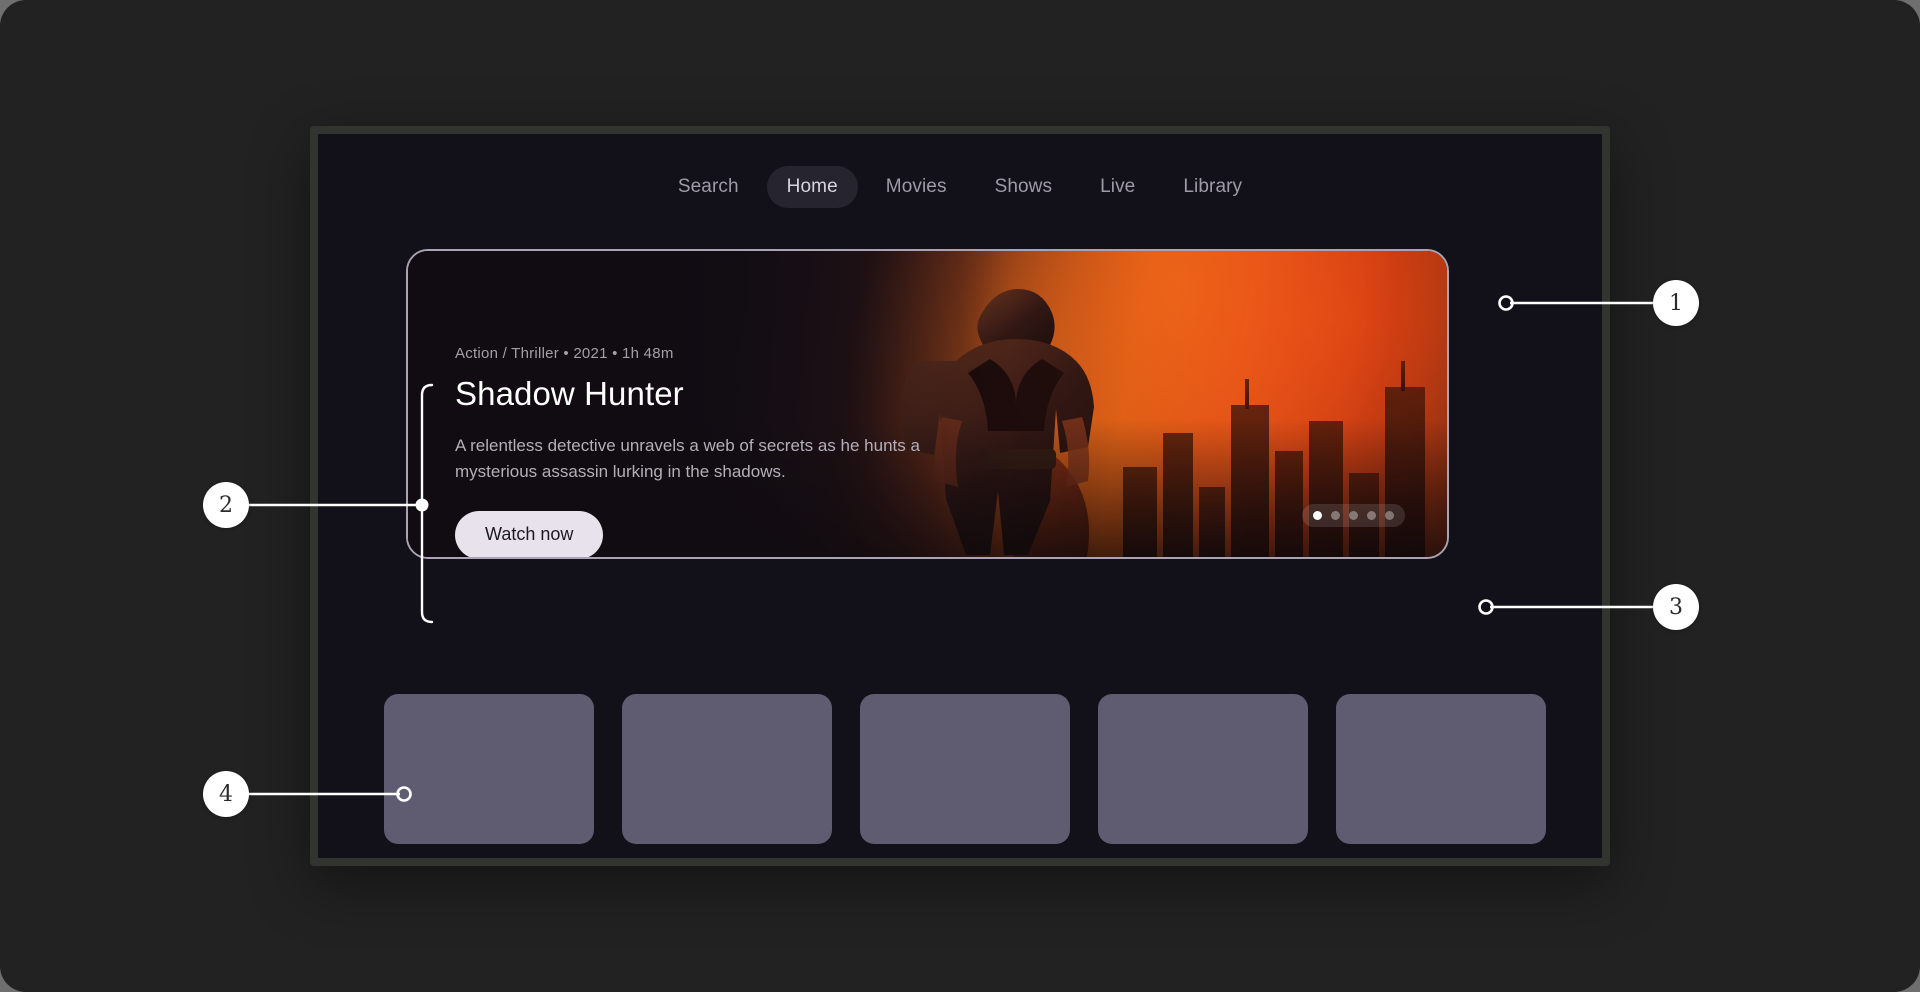 The image size is (1920, 992). I want to click on nav-item-library: Library, so click(1212, 187).